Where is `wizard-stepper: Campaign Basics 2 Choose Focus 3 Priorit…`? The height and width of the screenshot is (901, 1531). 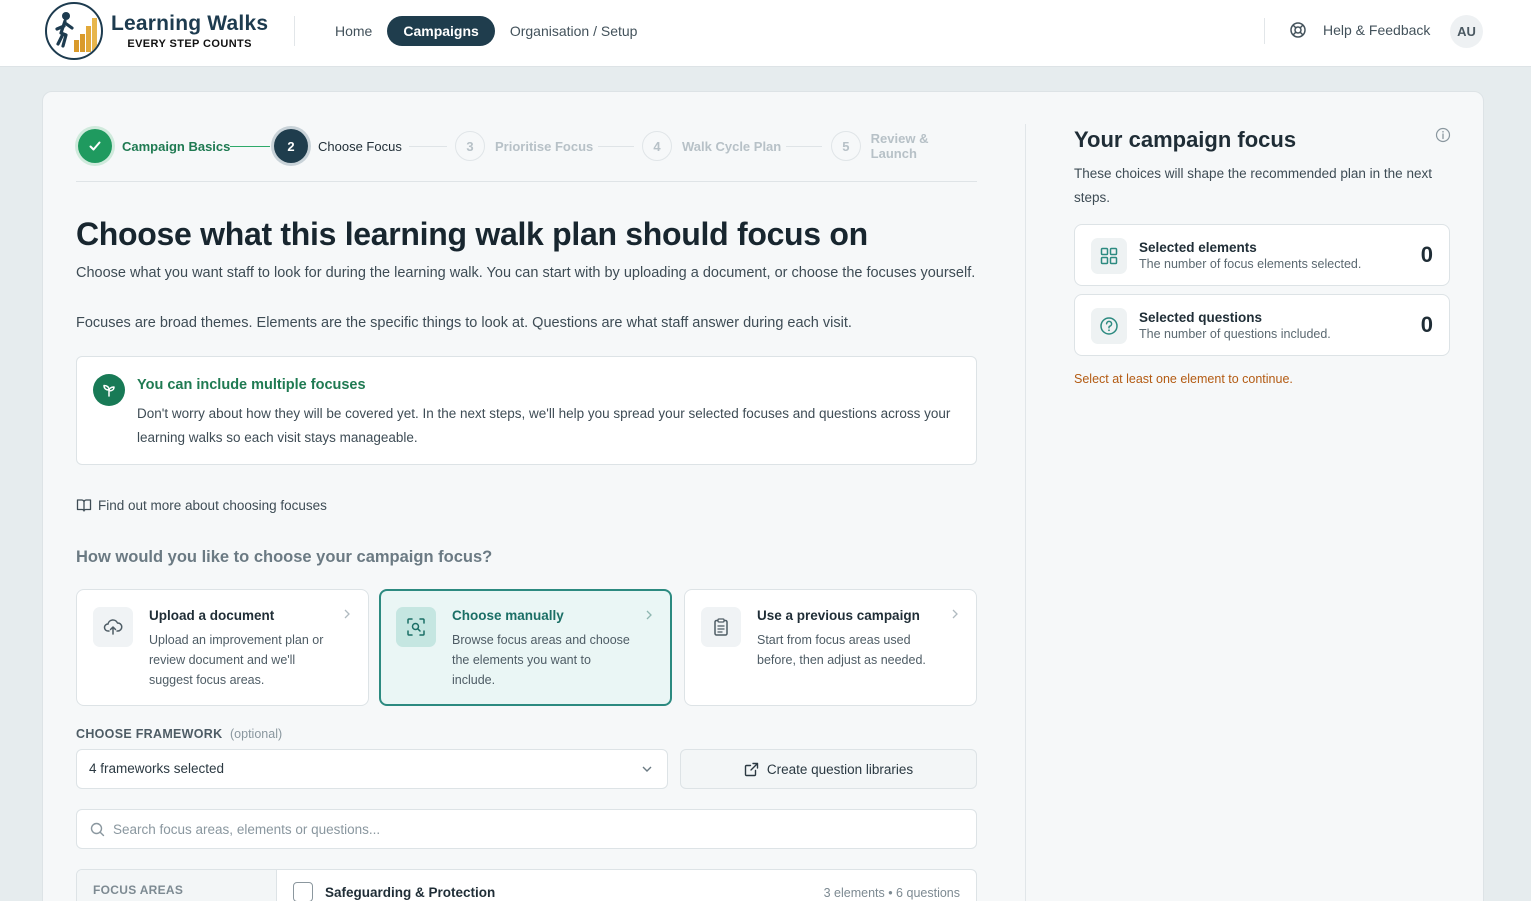 wizard-stepper: Campaign Basics 2 Choose Focus 3 Priorit… is located at coordinates (526, 146).